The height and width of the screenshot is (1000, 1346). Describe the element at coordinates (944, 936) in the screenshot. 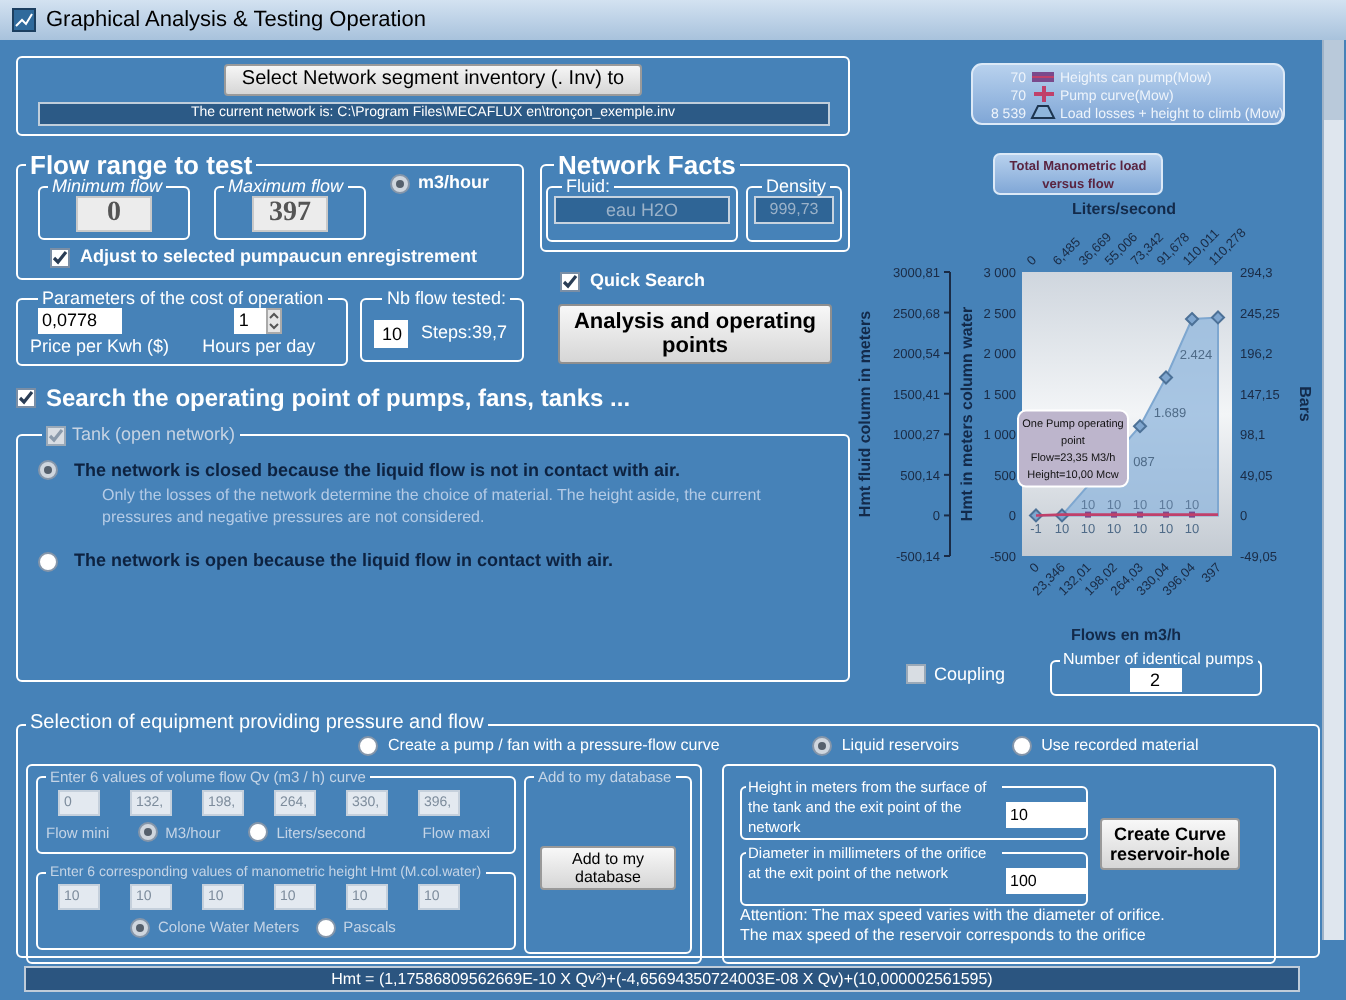

I see `attention-text: The max speed of the reservoir corresponds to the orifice` at that location.